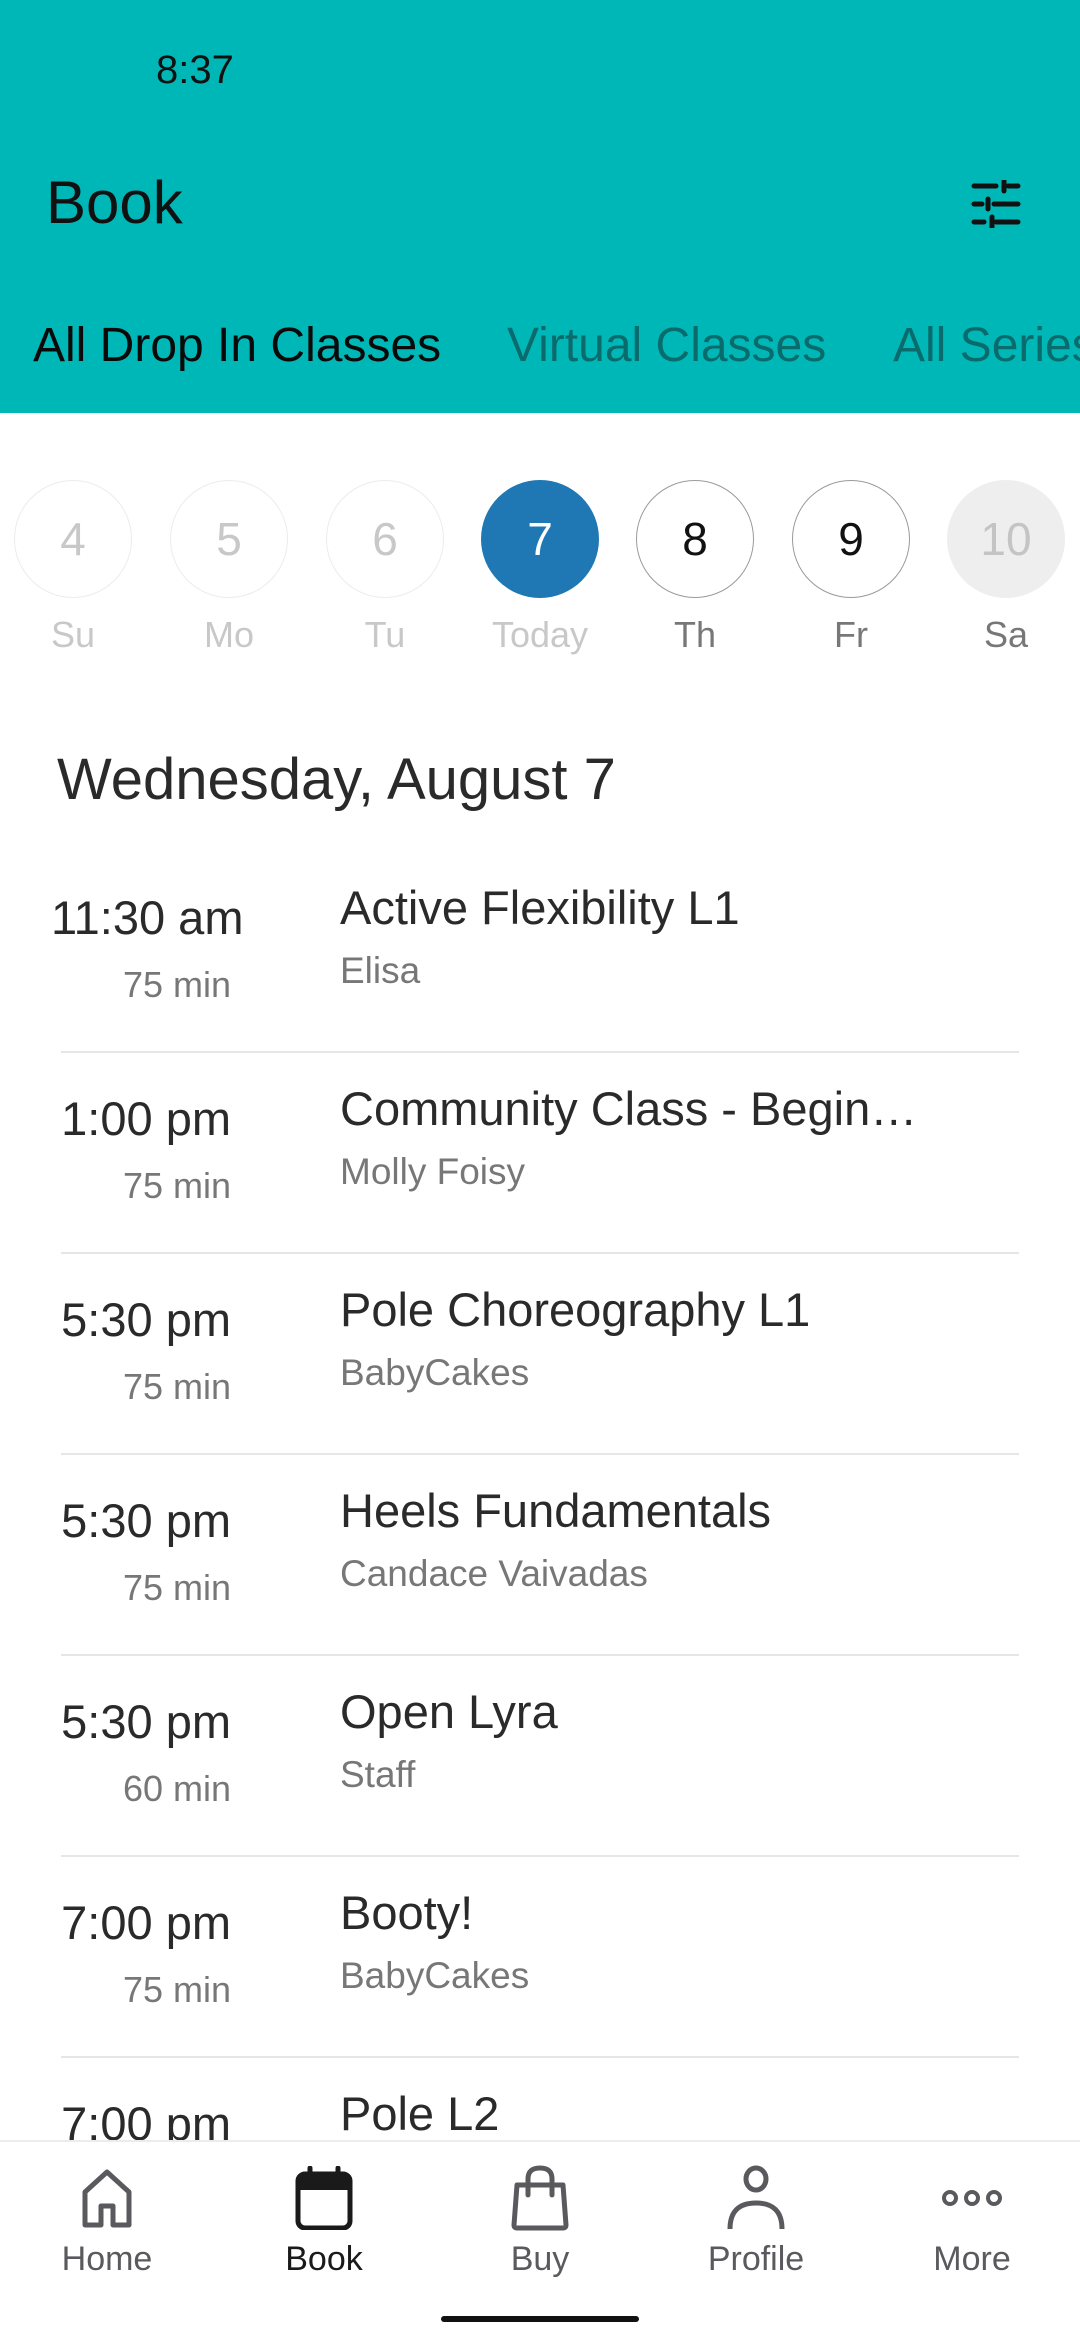  Describe the element at coordinates (756, 2259) in the screenshot. I see `nav-label: Profile` at that location.